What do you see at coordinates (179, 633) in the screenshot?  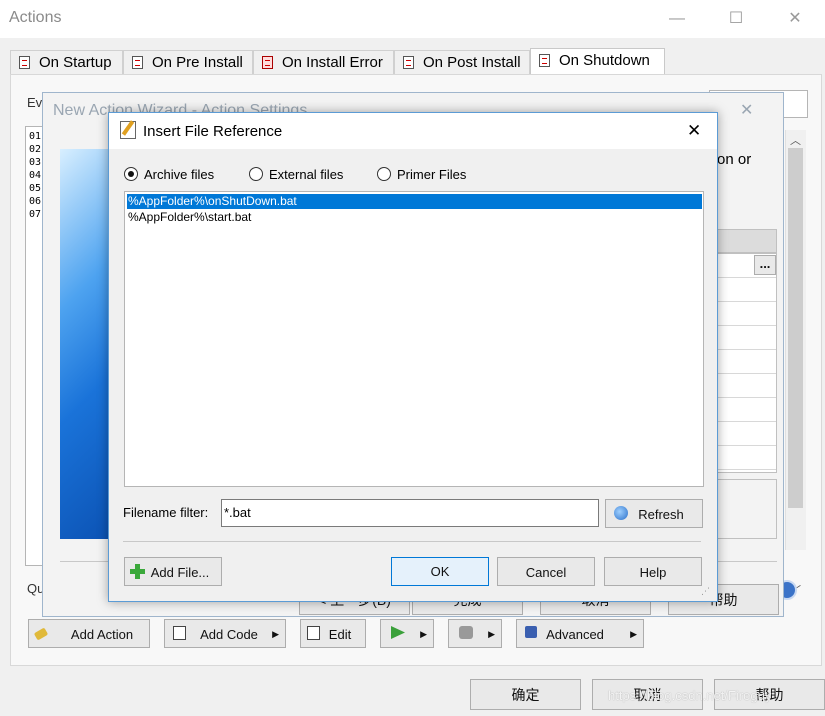 I see `code-icon` at bounding box center [179, 633].